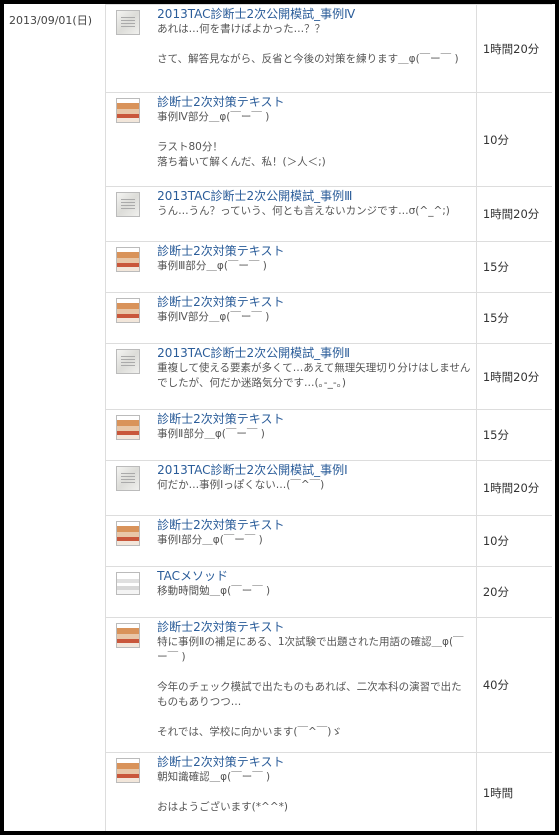  What do you see at coordinates (316, 576) in the screenshot?
I see `material-title-link: TACメソッド` at bounding box center [316, 576].